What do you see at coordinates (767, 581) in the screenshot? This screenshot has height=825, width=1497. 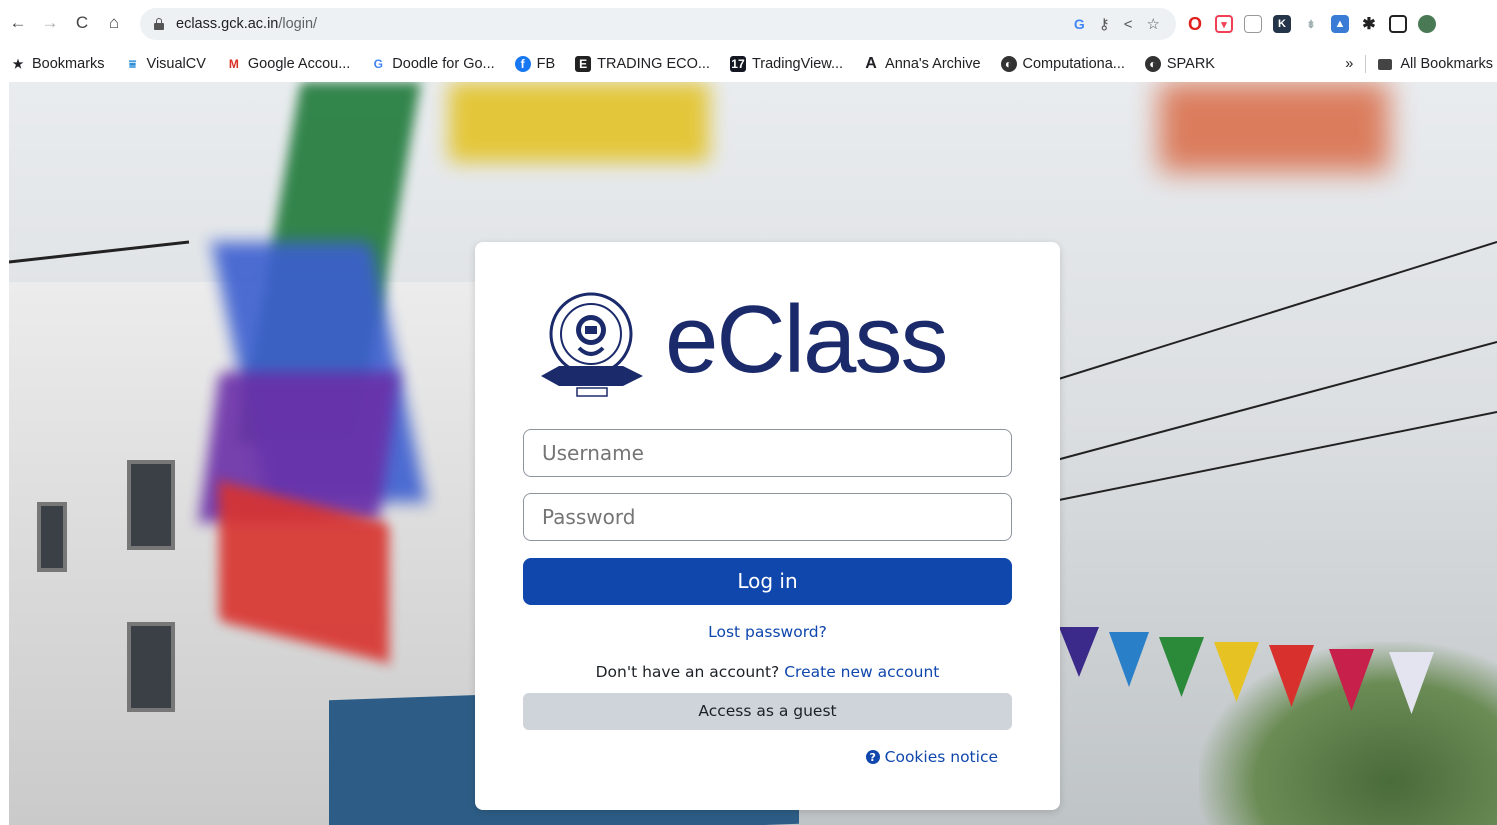 I see `login-button: Log in` at bounding box center [767, 581].